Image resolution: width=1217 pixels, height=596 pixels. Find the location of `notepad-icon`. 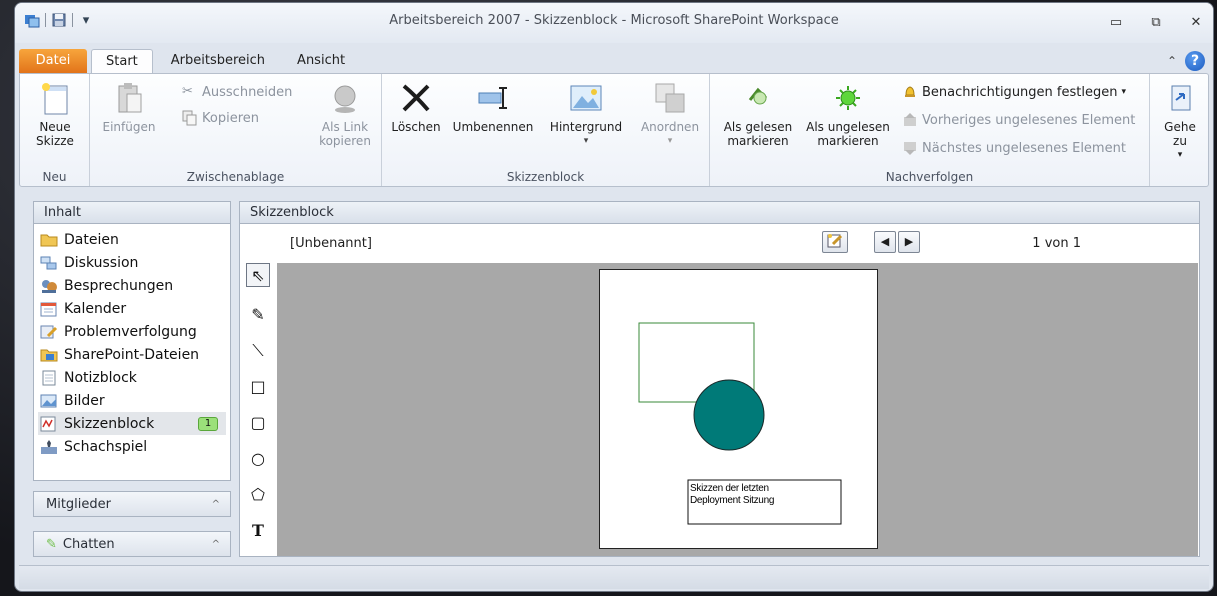

notepad-icon is located at coordinates (49, 378).